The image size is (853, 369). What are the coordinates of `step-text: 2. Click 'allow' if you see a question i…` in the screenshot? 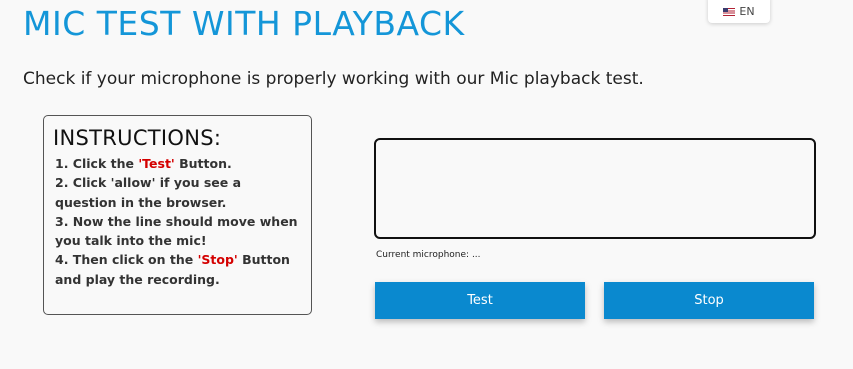 It's located at (148, 192).